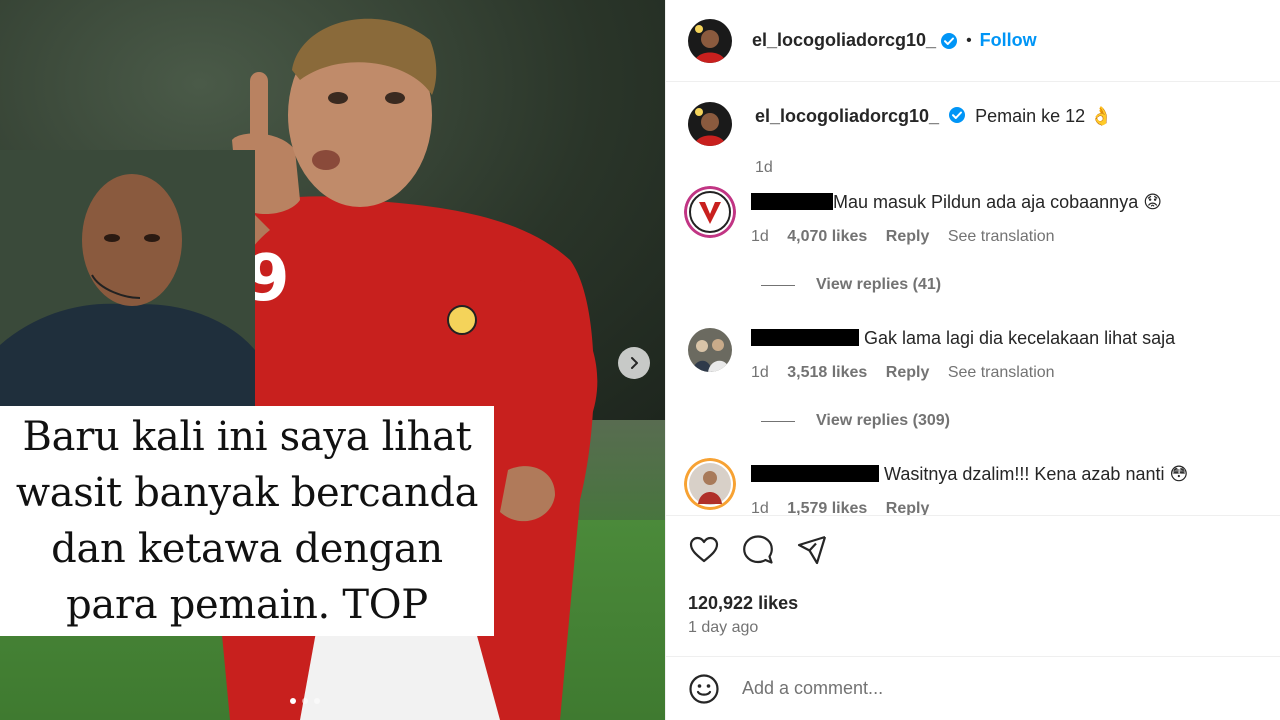 The height and width of the screenshot is (720, 1280). What do you see at coordinates (743, 603) in the screenshot?
I see `post-likes-count: 120,922 likes` at bounding box center [743, 603].